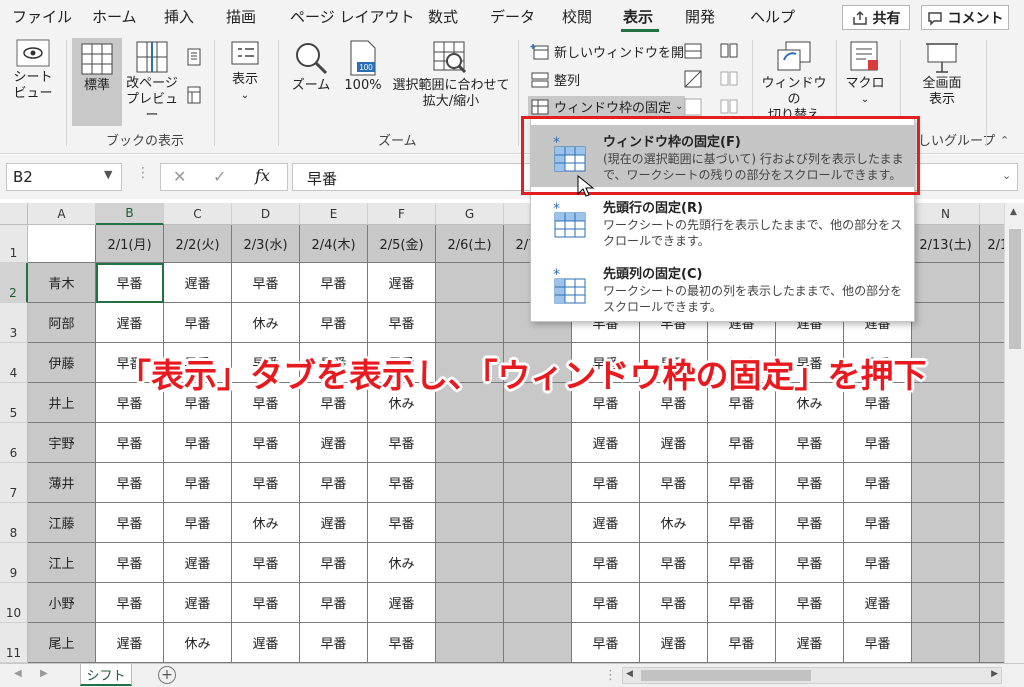 The image size is (1024, 687). What do you see at coordinates (1006, 175) in the screenshot?
I see `expand-formula-icon: ⌄` at bounding box center [1006, 175].